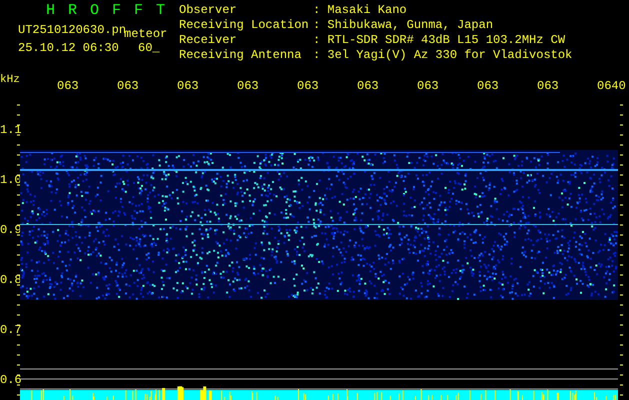 The image size is (629, 400). I want to click on timestamp: 25.10.12 06:30, so click(69, 48).